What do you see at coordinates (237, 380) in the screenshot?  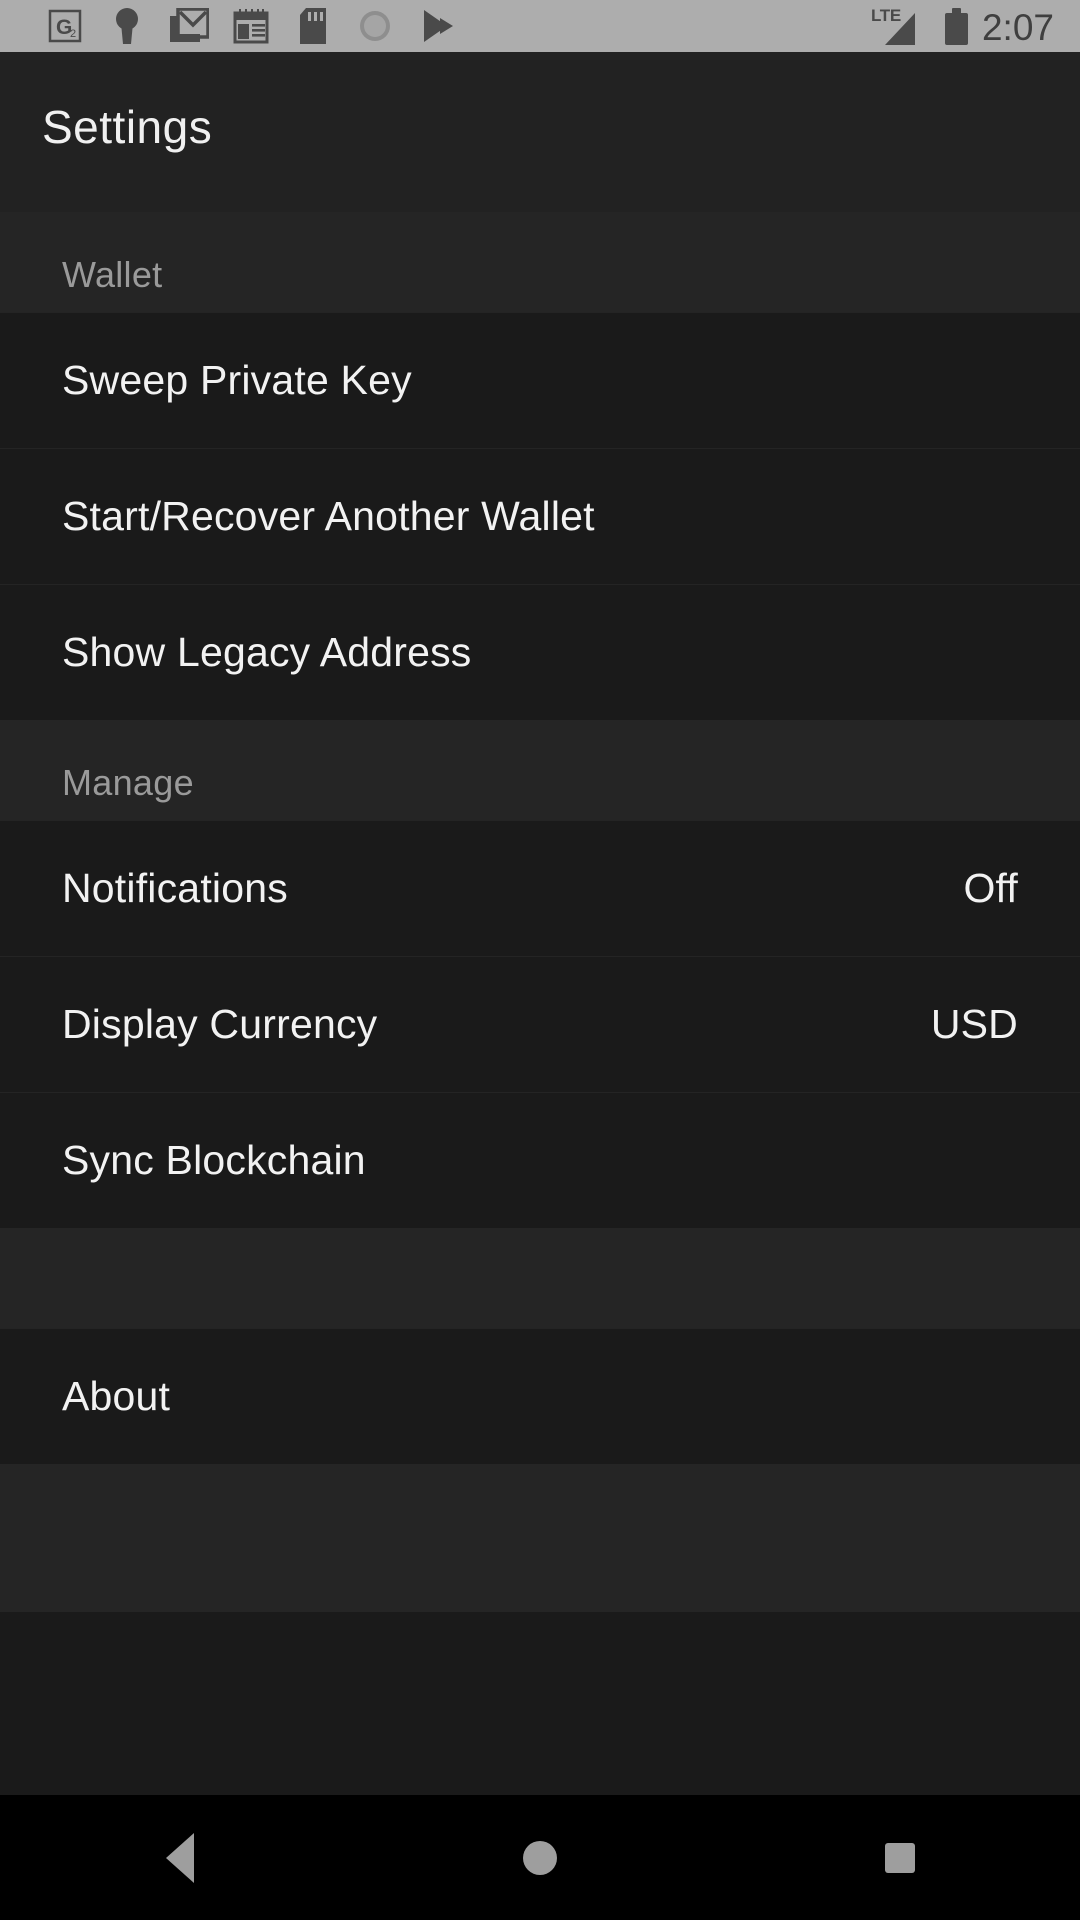 I see `settings-row-label: Sweep Private Key` at bounding box center [237, 380].